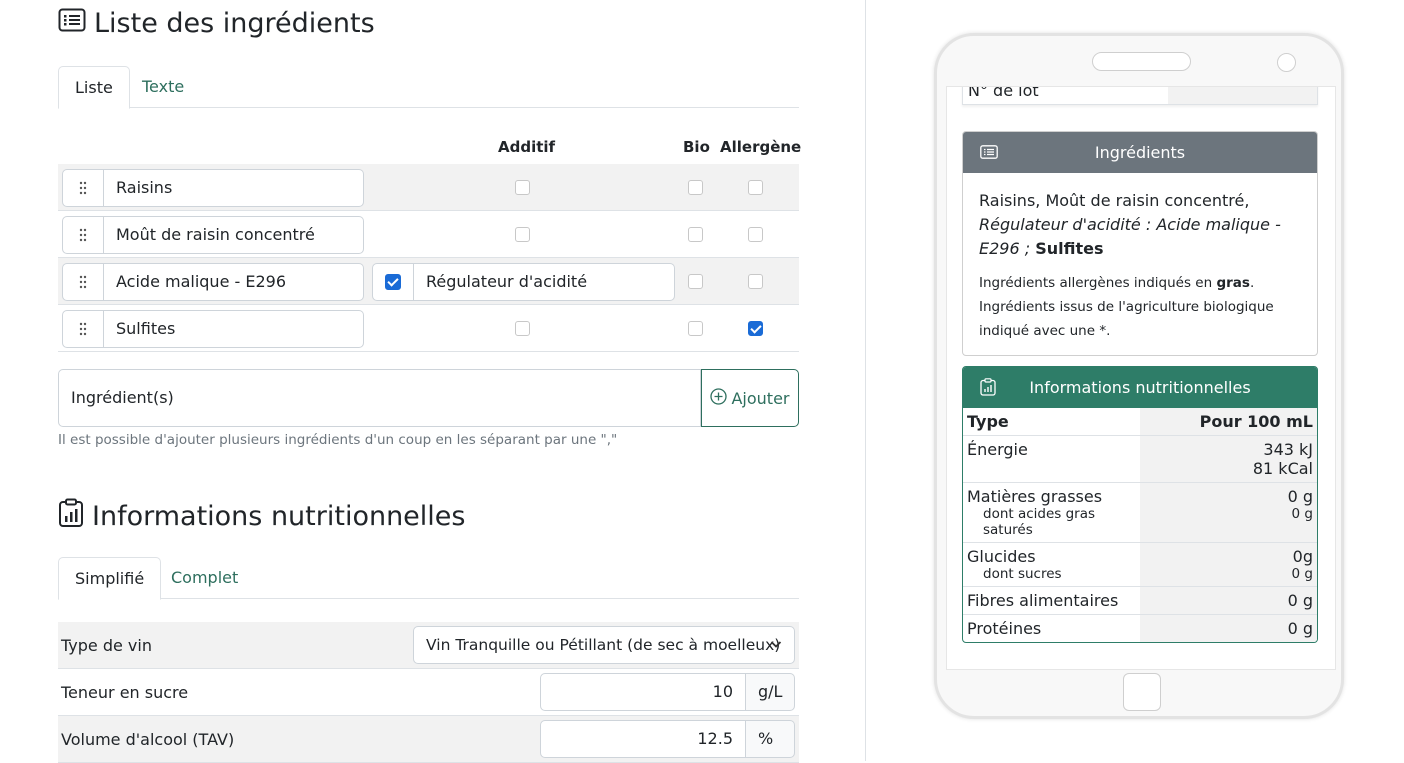 This screenshot has width=1404, height=763. What do you see at coordinates (643, 692) in the screenshot?
I see `sugar-input: 10` at bounding box center [643, 692].